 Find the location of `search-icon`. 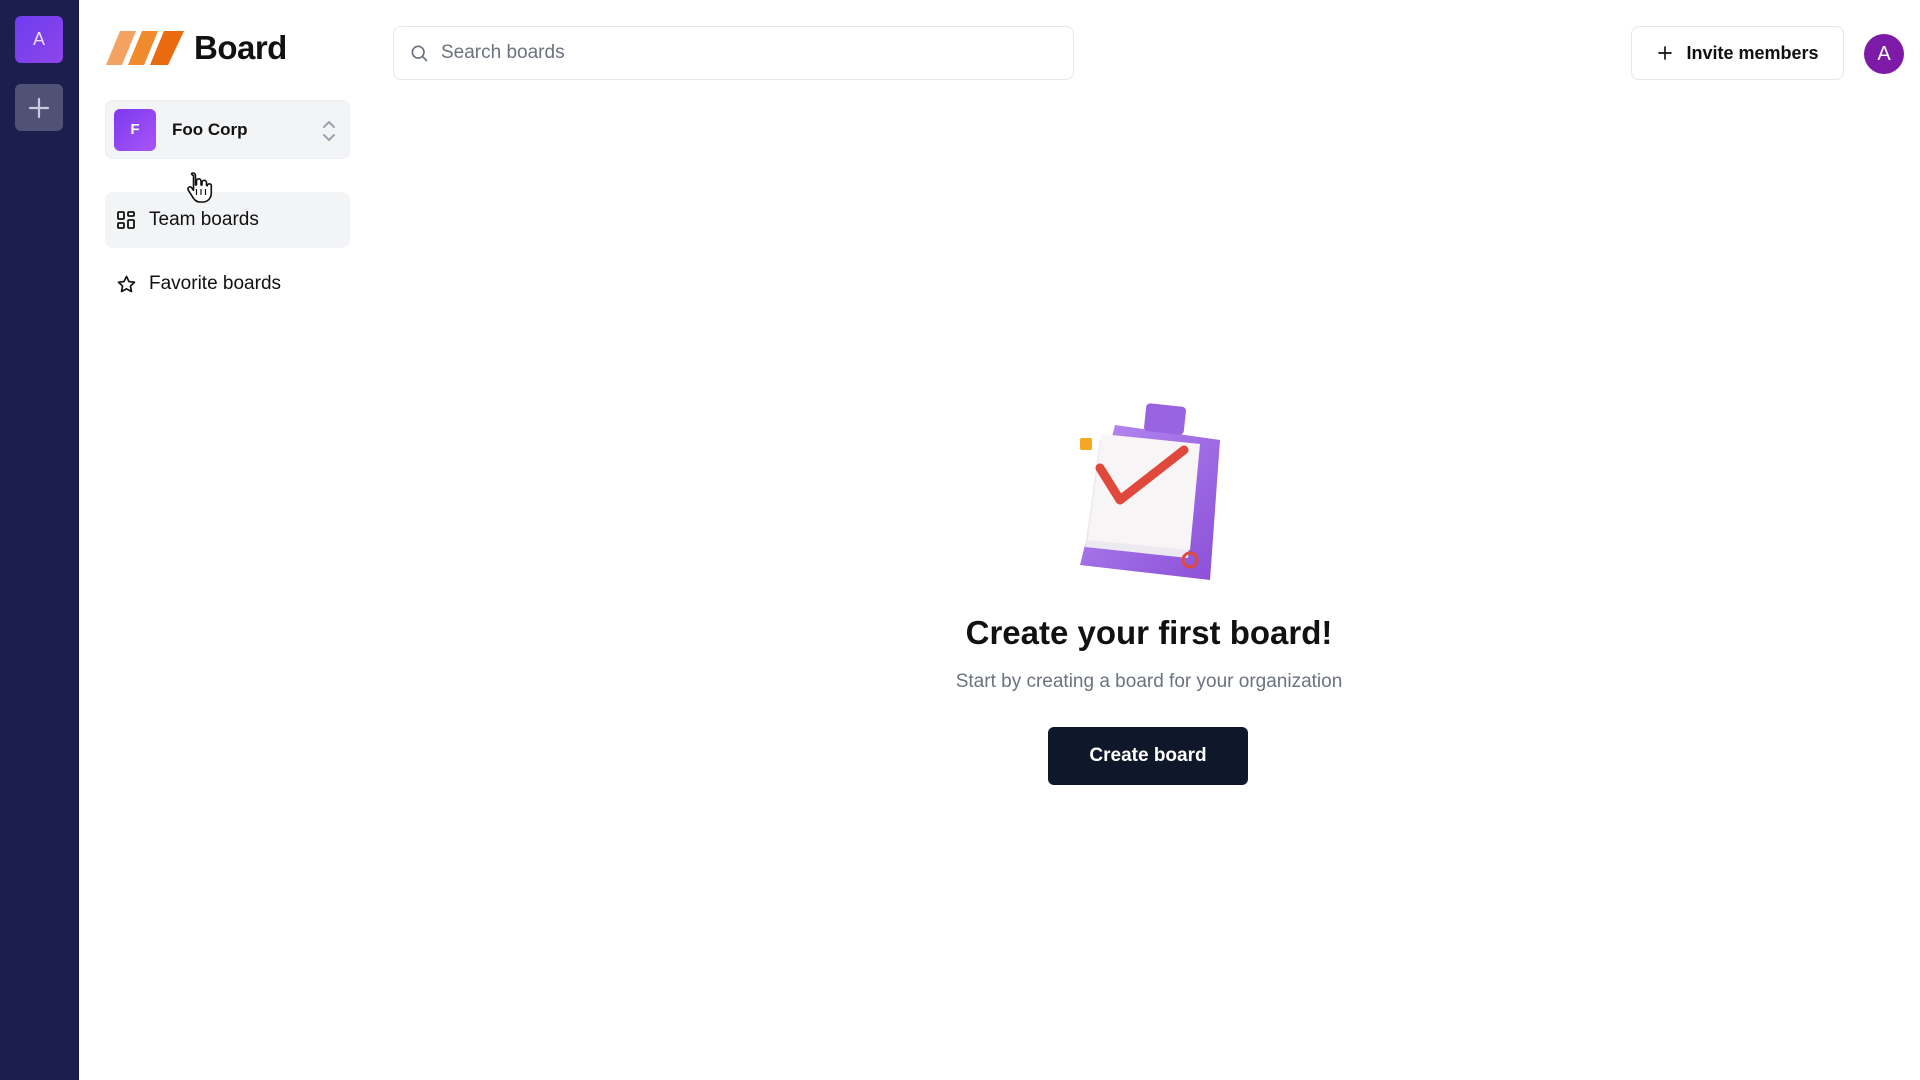

search-icon is located at coordinates (419, 53).